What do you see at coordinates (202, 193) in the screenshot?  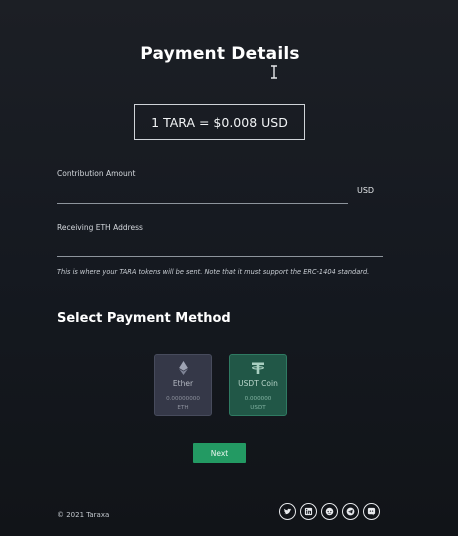 I see `contribution-amount-input` at bounding box center [202, 193].